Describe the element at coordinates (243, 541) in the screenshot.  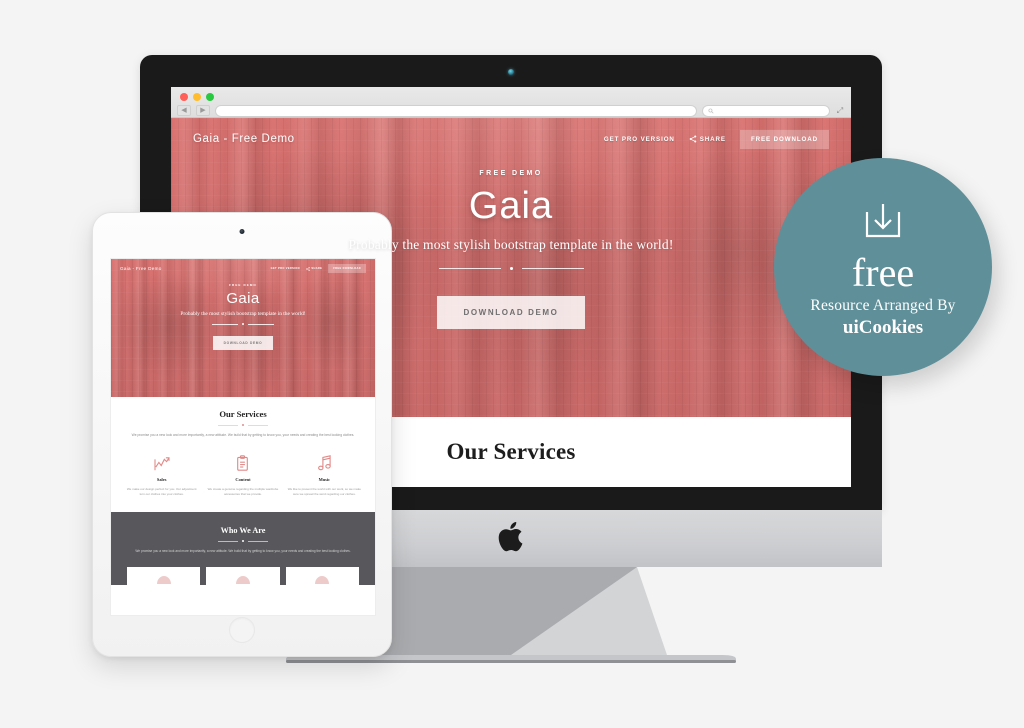
I see `who-we-are-divider` at that location.